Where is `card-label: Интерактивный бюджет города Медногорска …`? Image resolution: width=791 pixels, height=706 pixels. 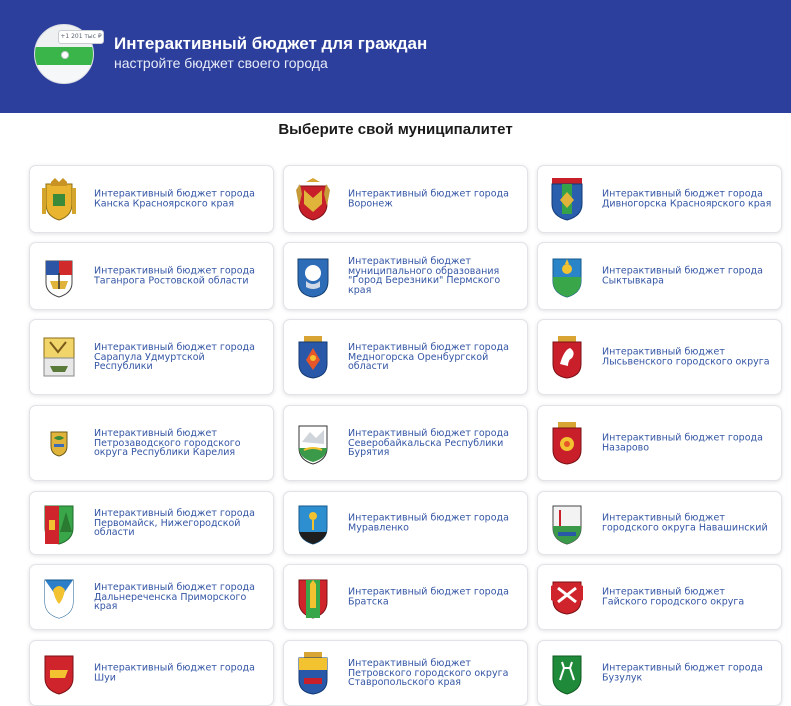 card-label: Интерактивный бюджет города Медногорска … is located at coordinates (428, 356).